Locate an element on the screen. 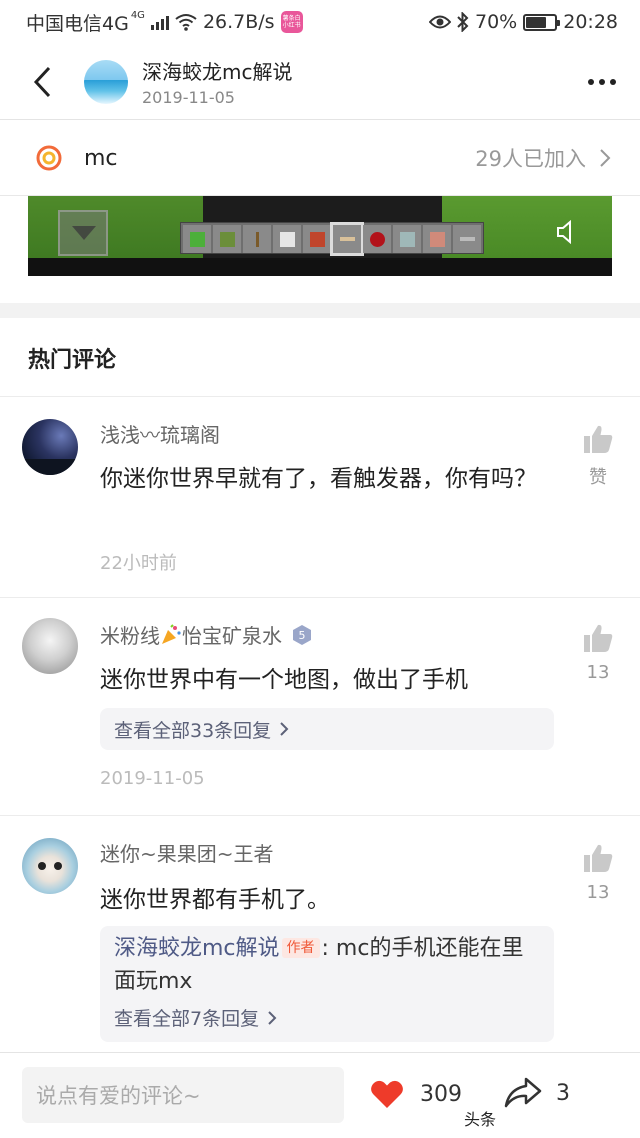  like-count-label: 赞 is located at coordinates (598, 477).